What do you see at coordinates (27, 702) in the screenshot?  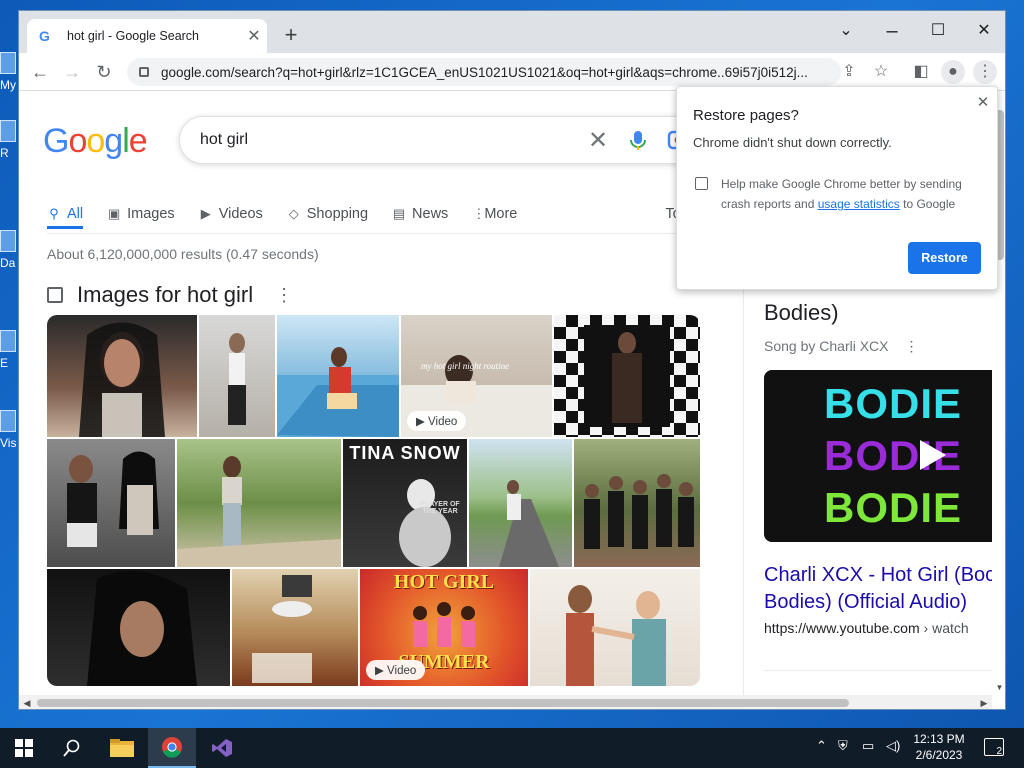 I see `scroll-left-arrow-icon: ◀` at bounding box center [27, 702].